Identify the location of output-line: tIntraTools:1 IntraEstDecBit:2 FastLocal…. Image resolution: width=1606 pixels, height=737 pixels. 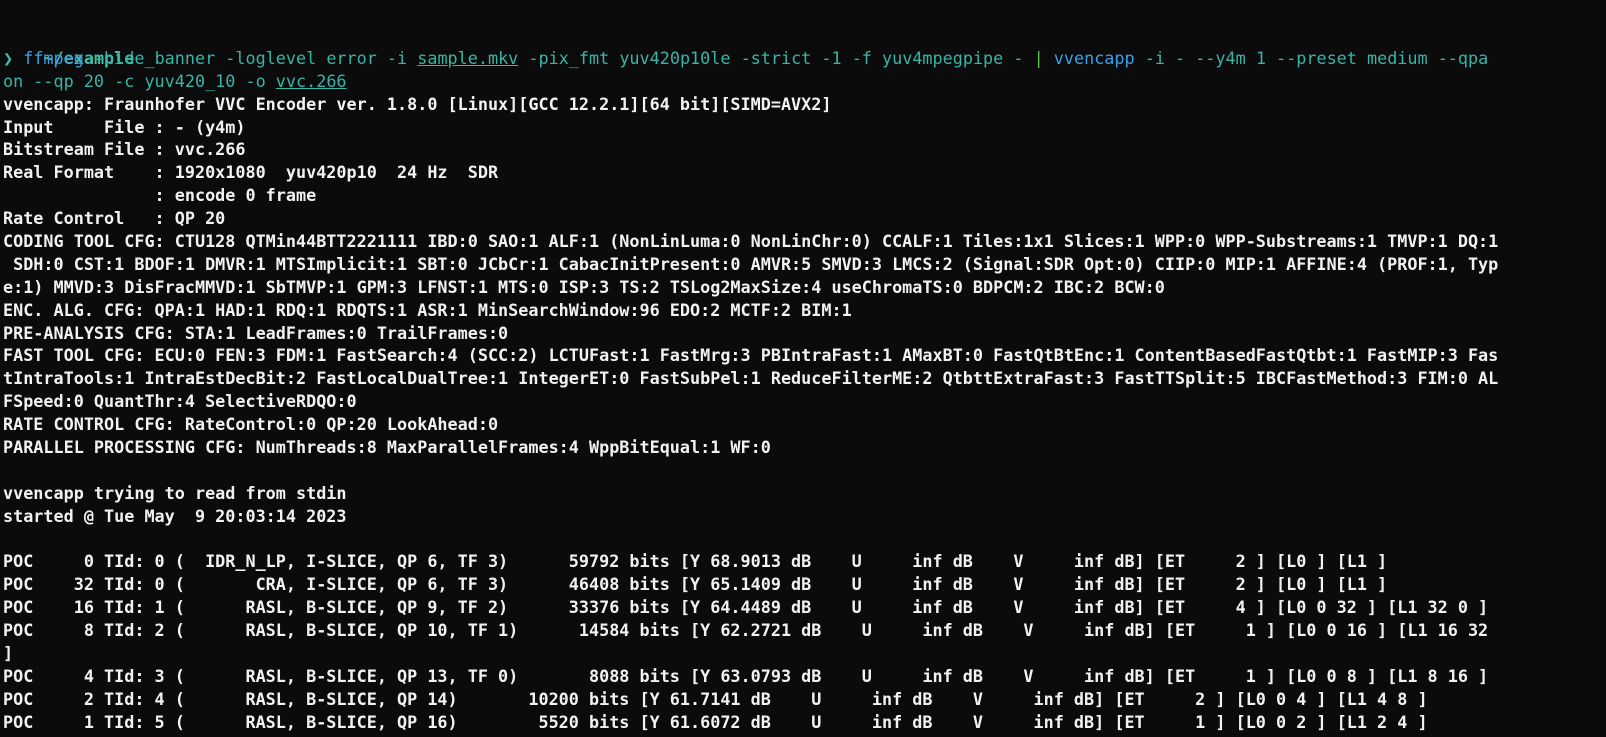
(751, 378).